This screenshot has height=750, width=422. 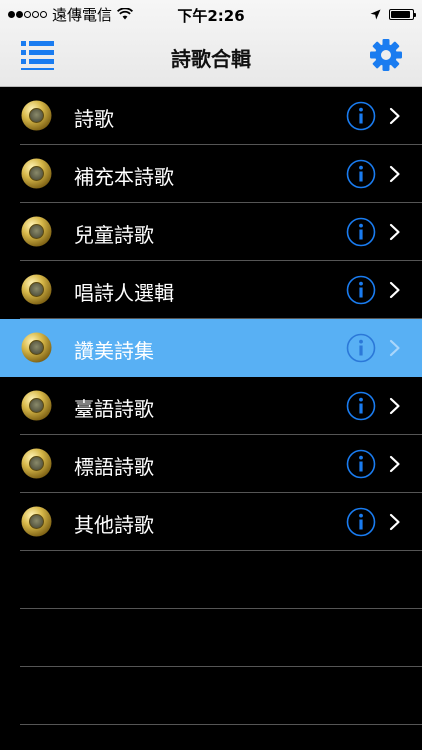 What do you see at coordinates (375, 14) in the screenshot?
I see `location-arrow-icon` at bounding box center [375, 14].